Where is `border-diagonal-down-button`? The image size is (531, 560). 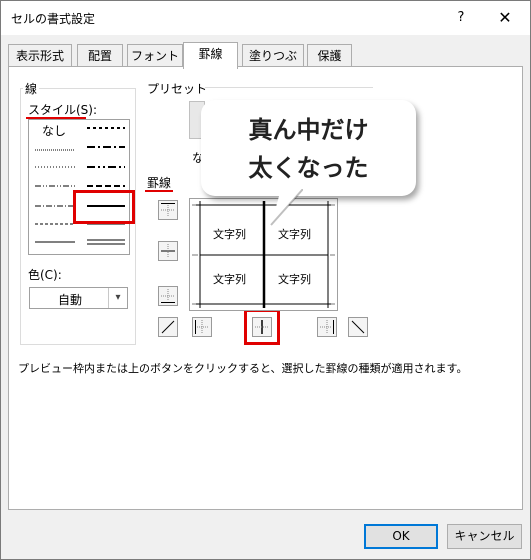 border-diagonal-down-button is located at coordinates (358, 327).